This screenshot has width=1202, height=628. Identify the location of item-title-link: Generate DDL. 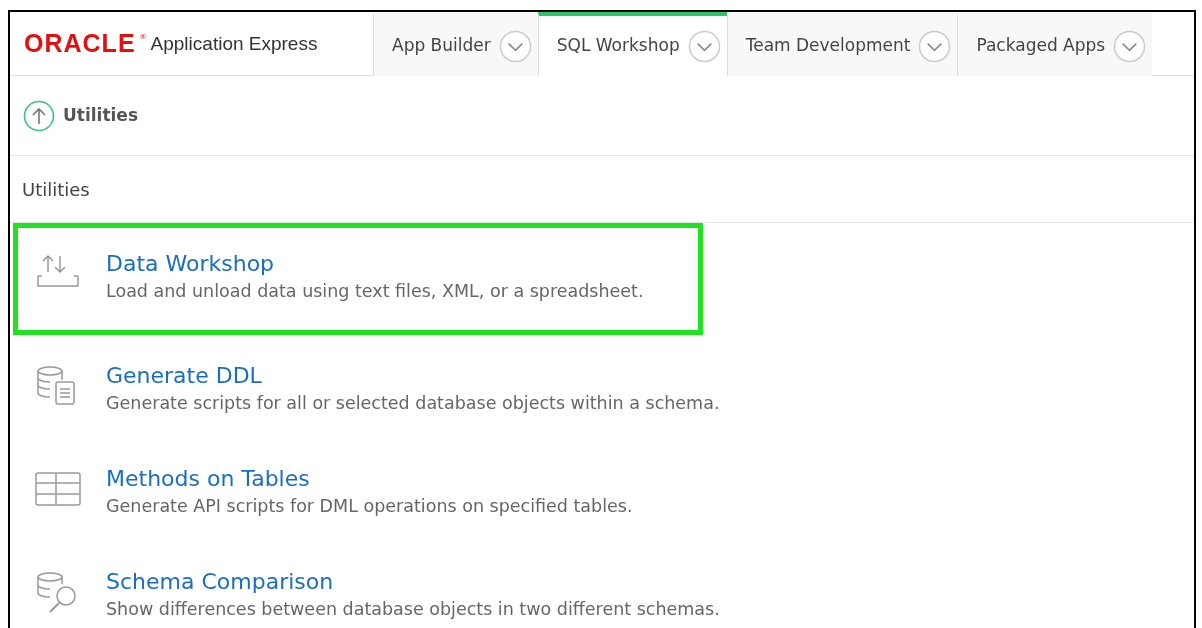
(184, 376).